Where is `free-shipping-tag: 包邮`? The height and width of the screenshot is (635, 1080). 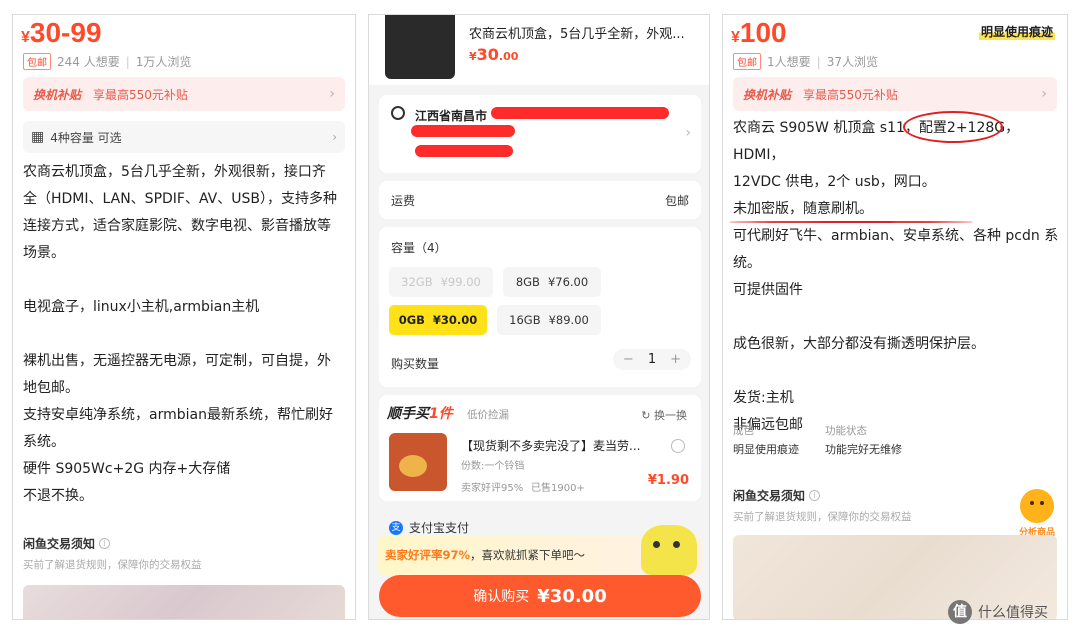
free-shipping-tag: 包邮 is located at coordinates (37, 61).